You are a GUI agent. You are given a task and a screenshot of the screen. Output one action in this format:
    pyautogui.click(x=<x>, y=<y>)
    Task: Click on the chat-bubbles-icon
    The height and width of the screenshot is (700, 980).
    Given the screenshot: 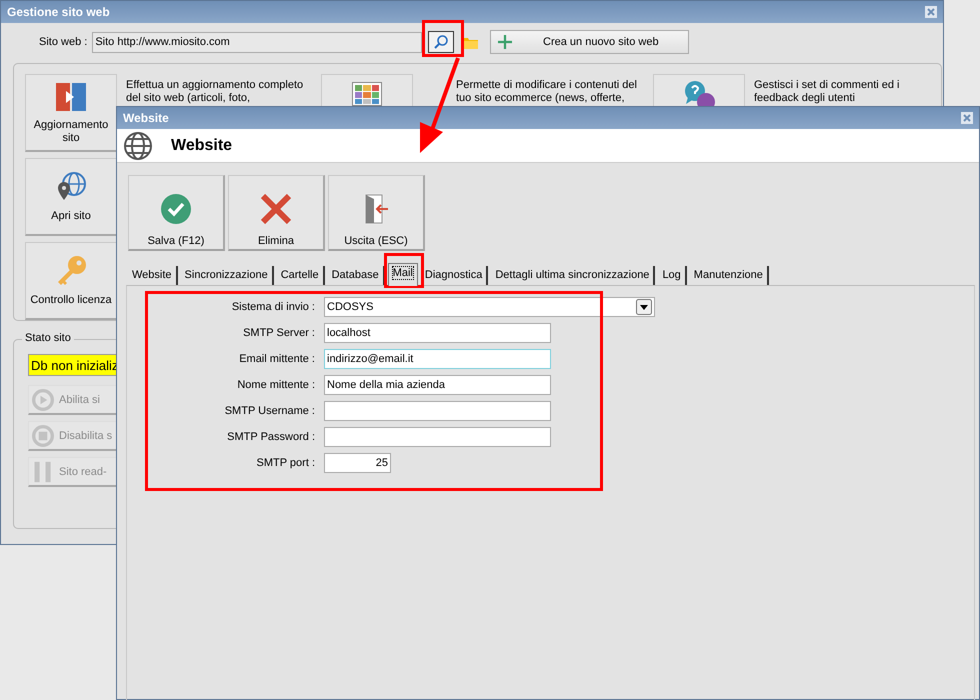 What is the action you would take?
    pyautogui.click(x=699, y=93)
    